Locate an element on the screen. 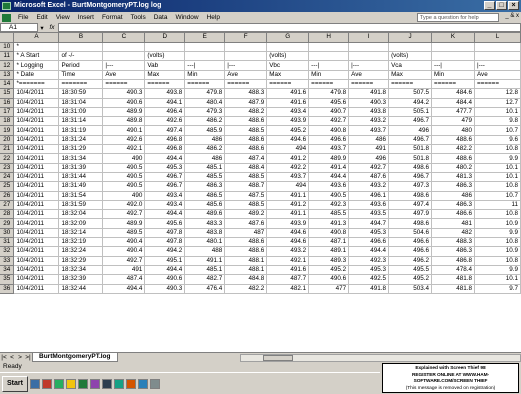 This screenshot has width=521, height=394. name-box: A1 is located at coordinates (19, 27).